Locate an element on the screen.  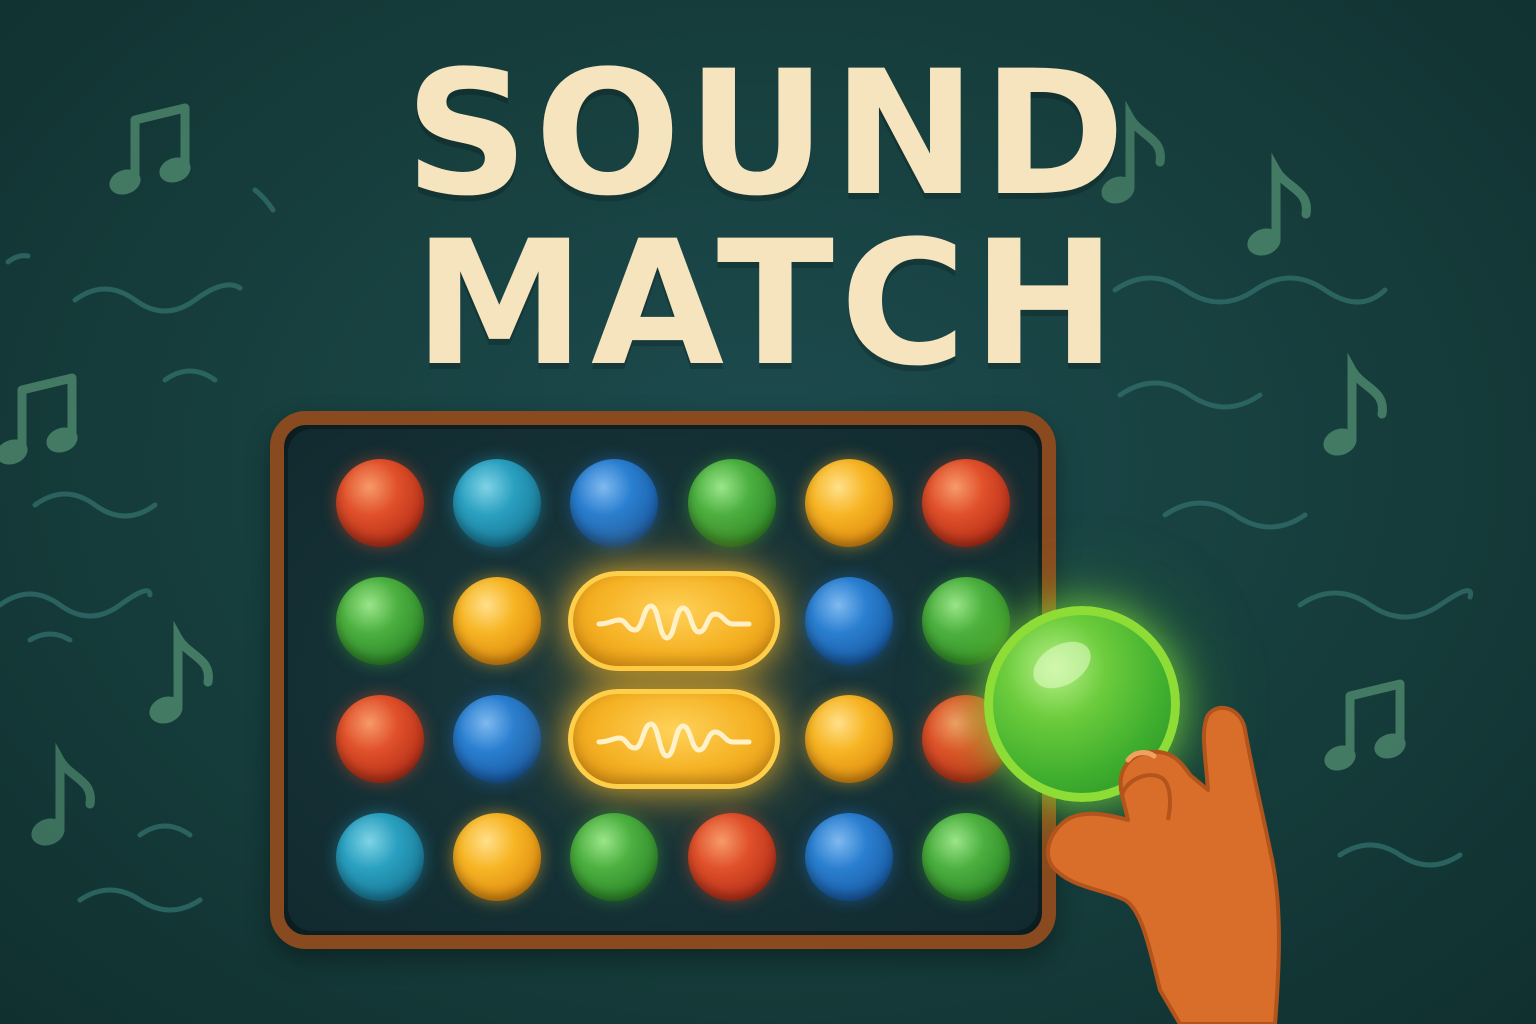
held-green-ball is located at coordinates (1082, 704).